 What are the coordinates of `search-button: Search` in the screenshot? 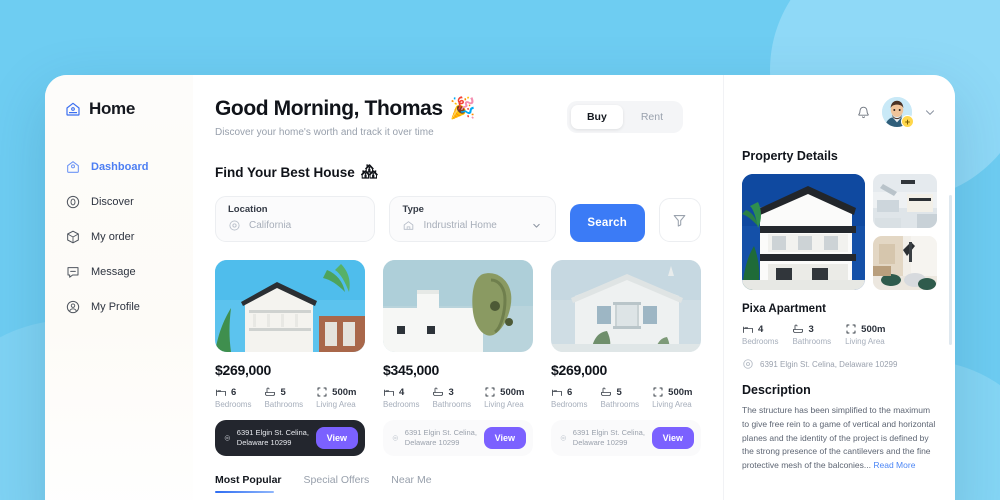 It's located at (607, 223).